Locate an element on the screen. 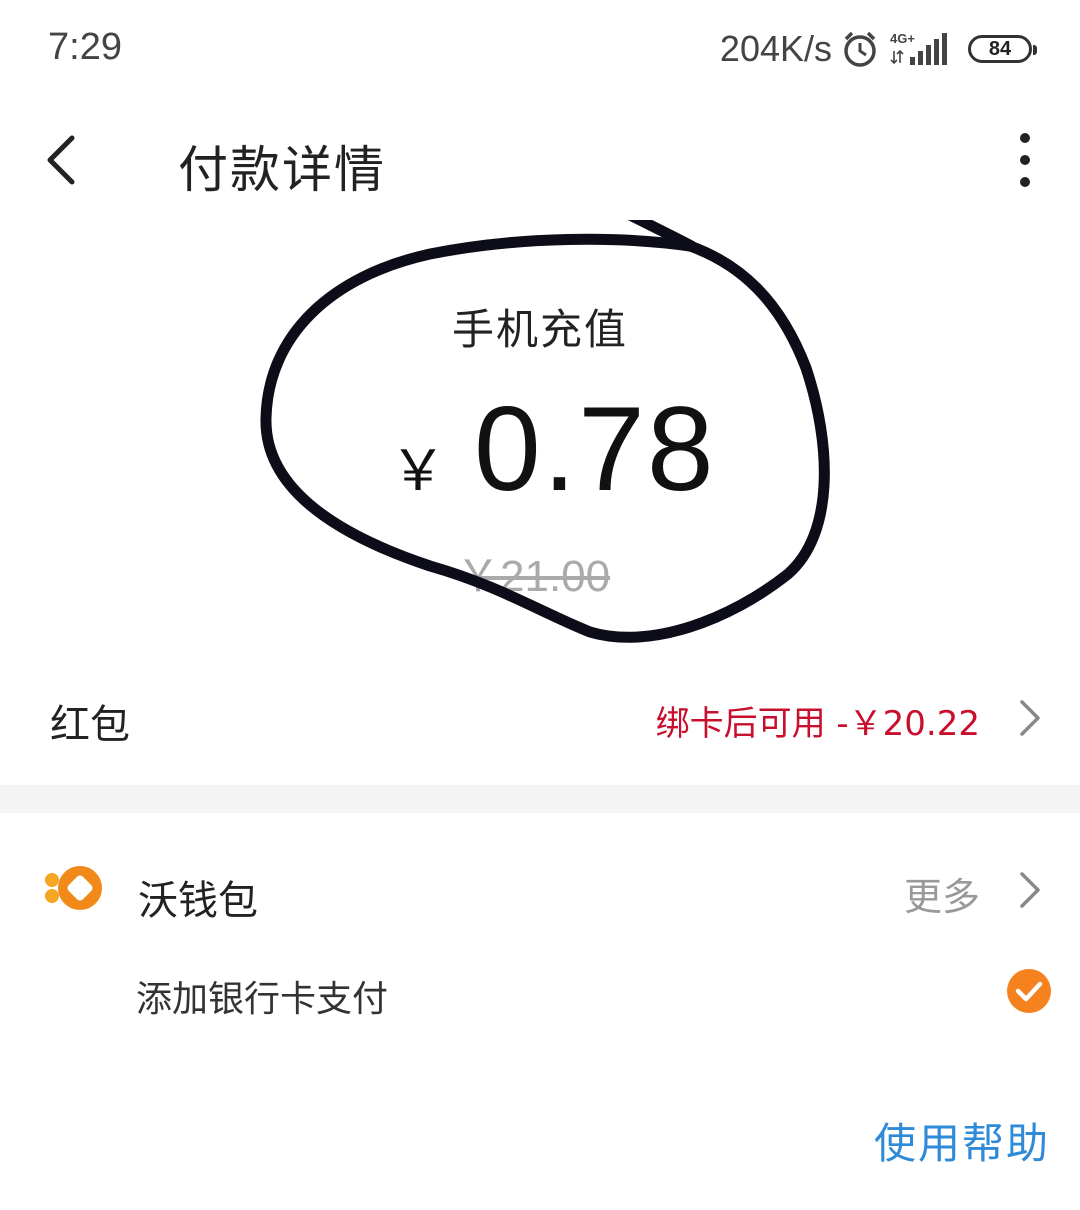 This screenshot has height=1210, width=1080. add-bank-card-option: 添加银行卡支付 is located at coordinates (540, 995).